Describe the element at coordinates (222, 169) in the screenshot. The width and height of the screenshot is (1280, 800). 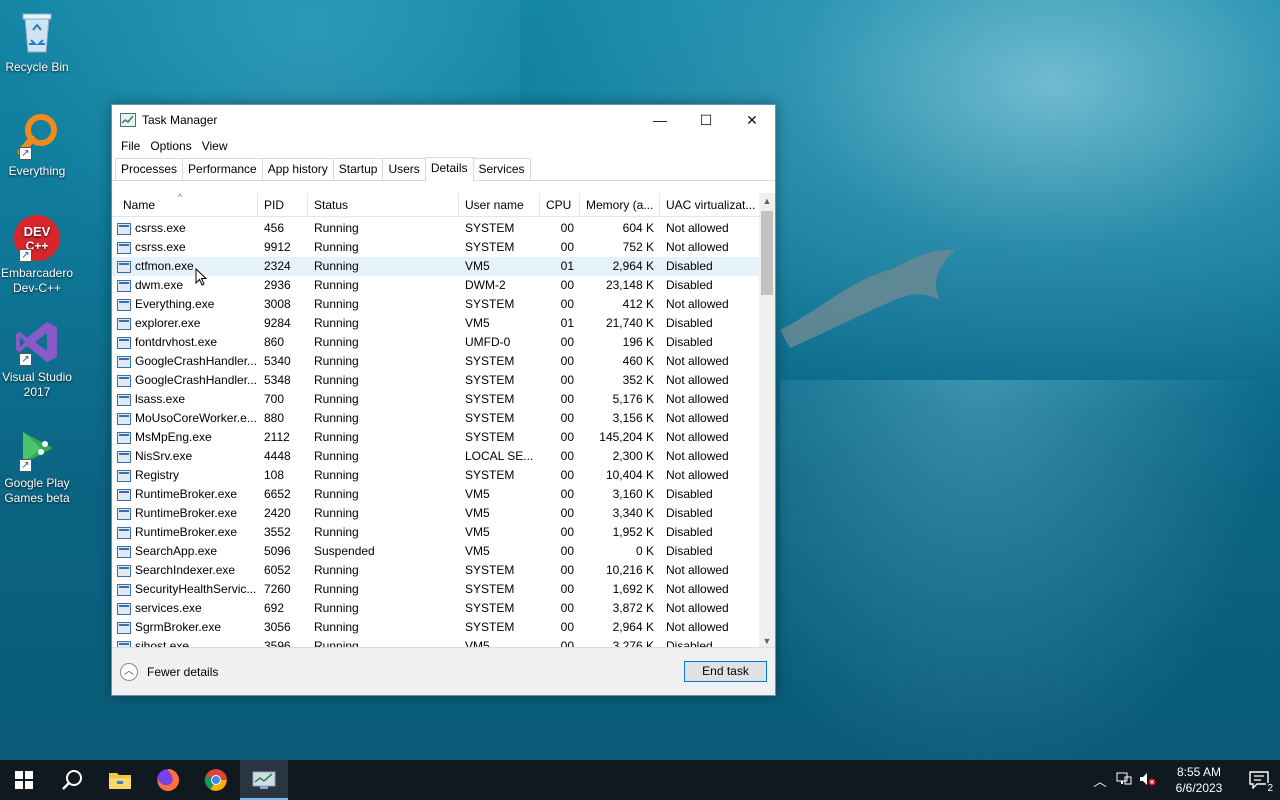
I see `tab-performance: Performance` at that location.